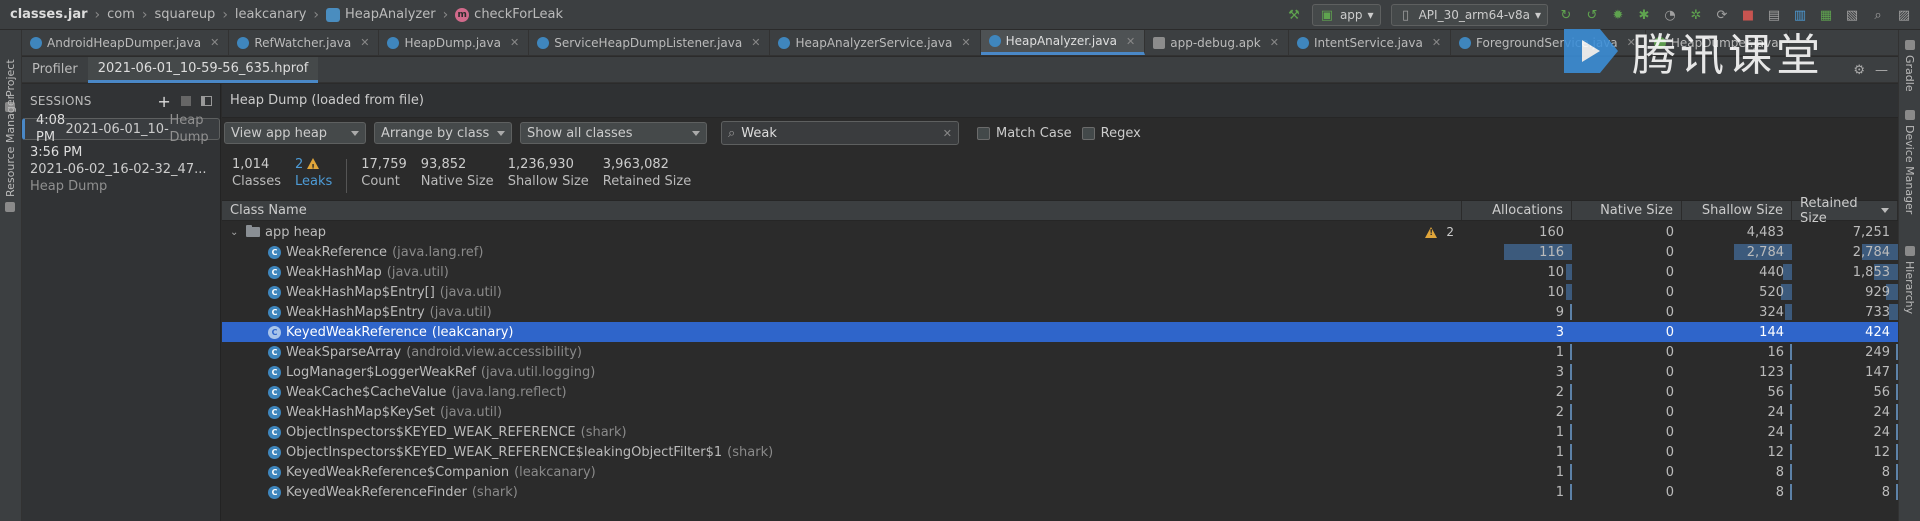 The width and height of the screenshot is (1920, 521). Describe the element at coordinates (203, 69) in the screenshot. I see `hprof-file-tab: 2021-06-01_10-59-56_635.hprof` at that location.